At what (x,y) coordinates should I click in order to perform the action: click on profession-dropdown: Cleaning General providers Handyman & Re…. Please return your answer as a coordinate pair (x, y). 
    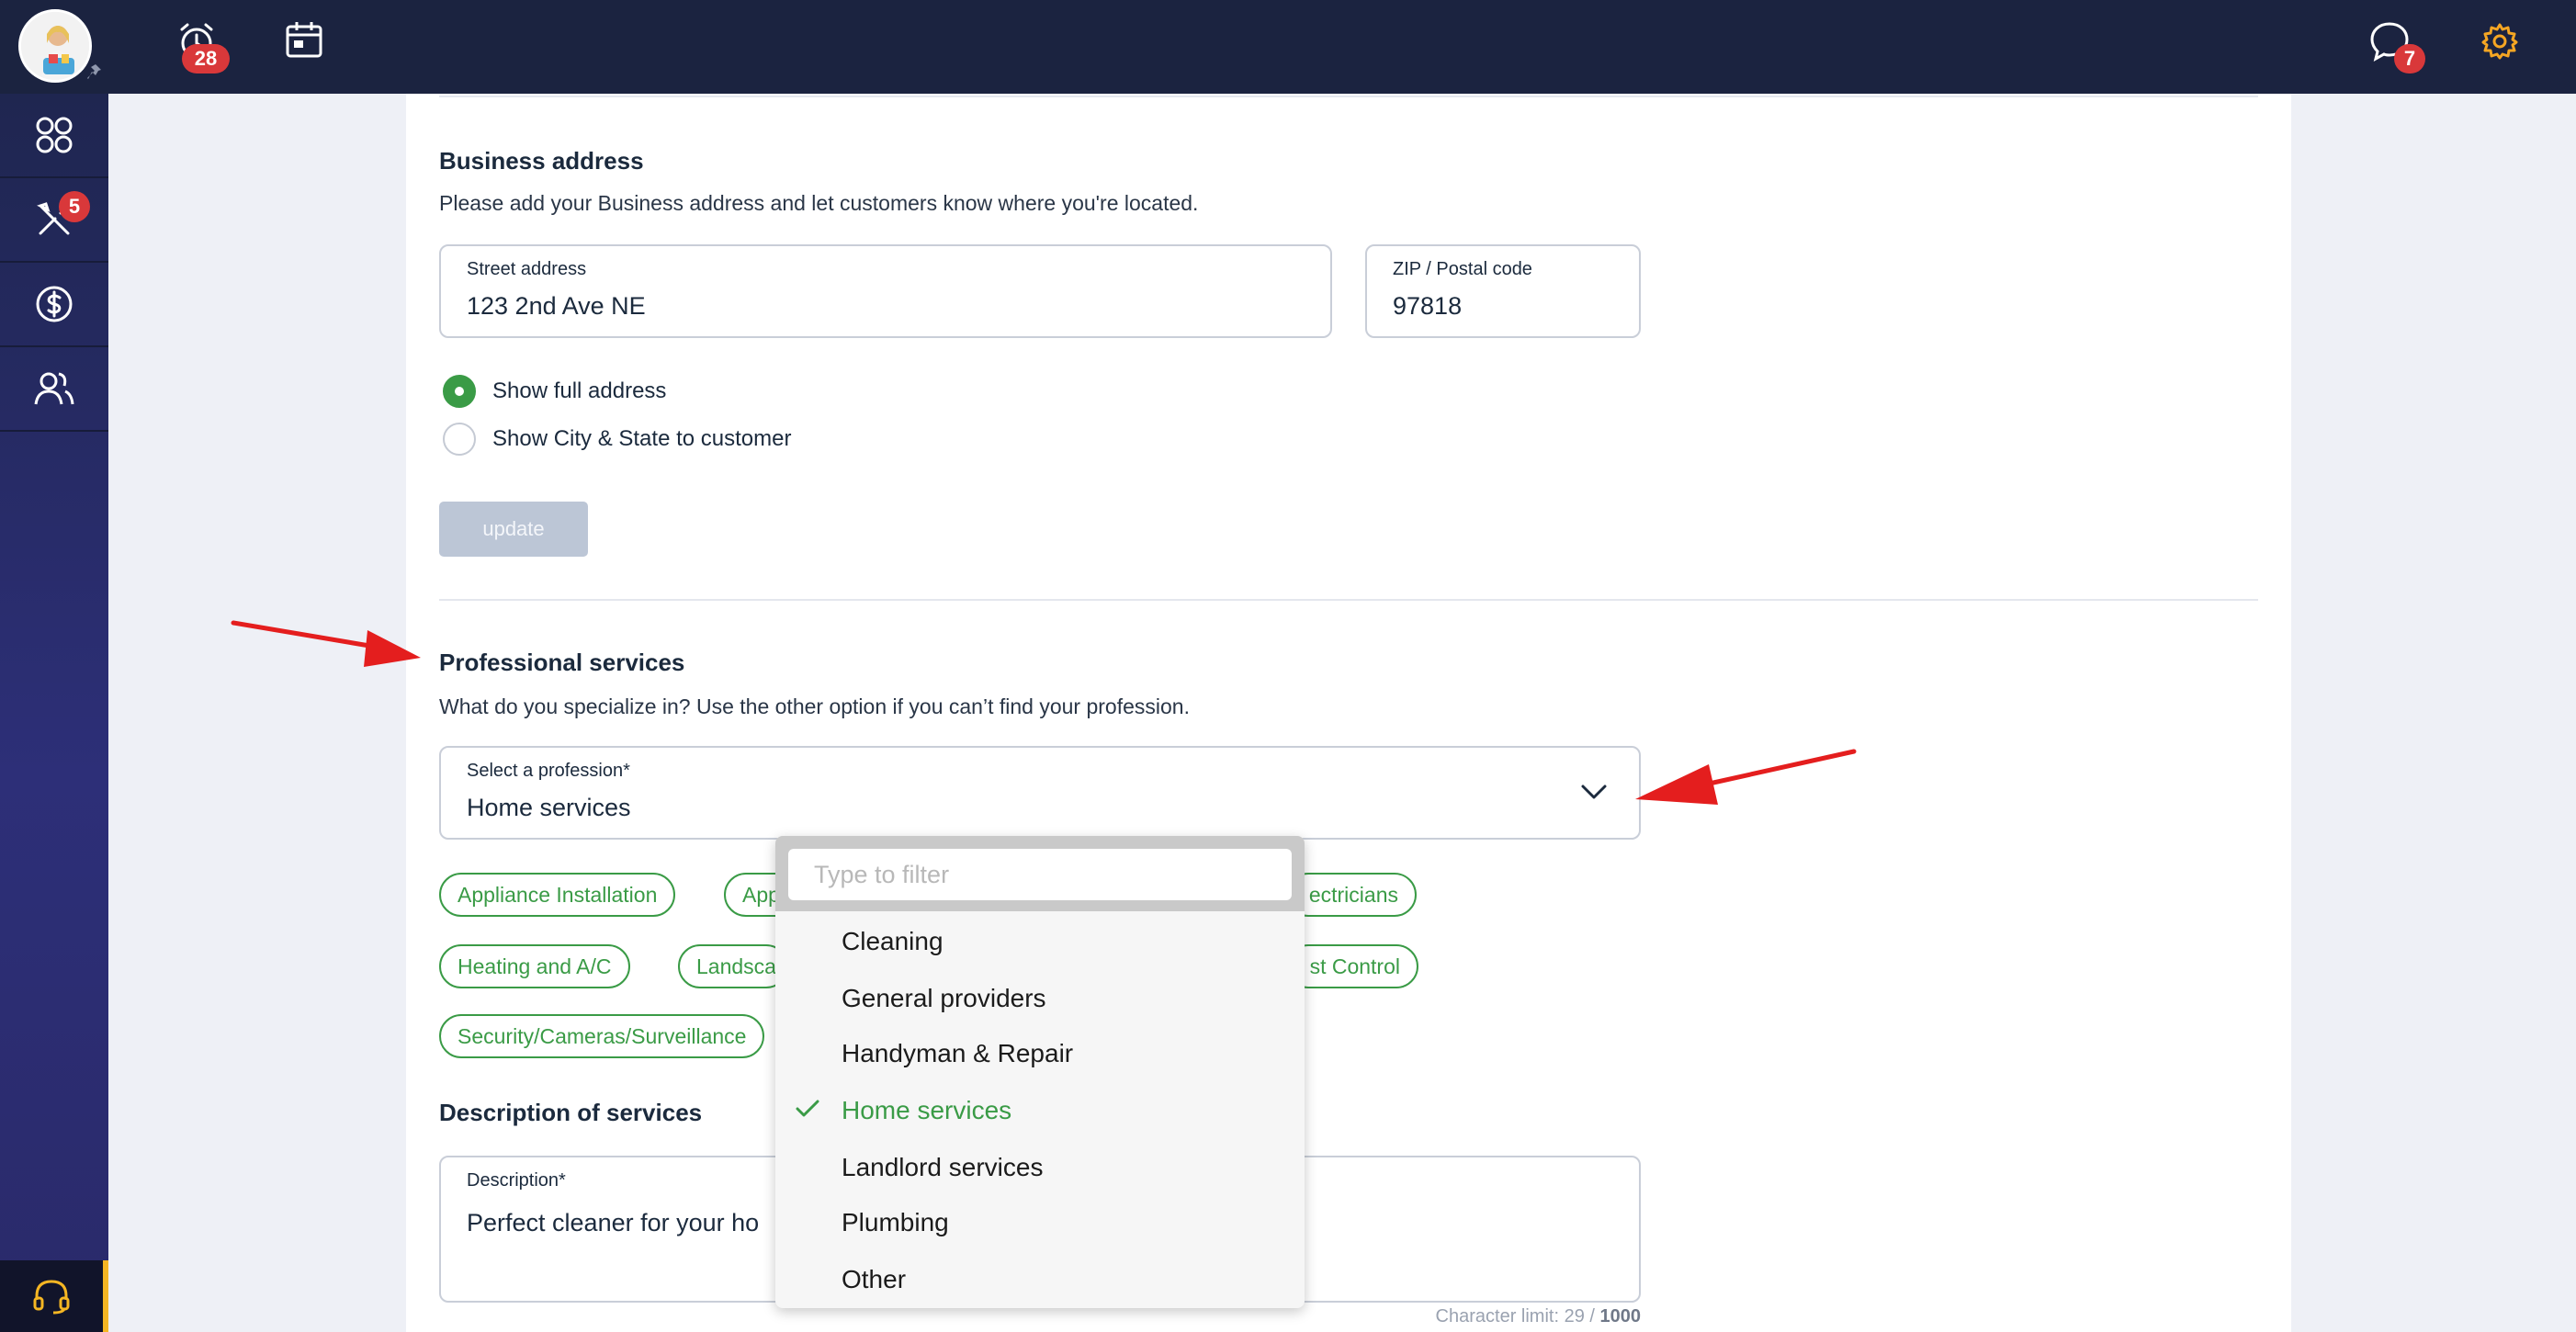
    Looking at the image, I should click on (1040, 1072).